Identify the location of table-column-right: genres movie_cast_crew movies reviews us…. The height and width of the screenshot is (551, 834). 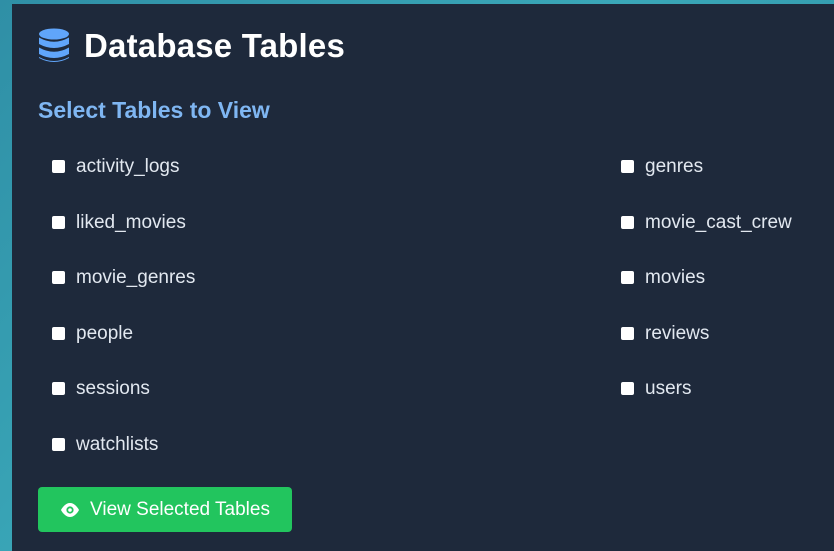
(706, 287).